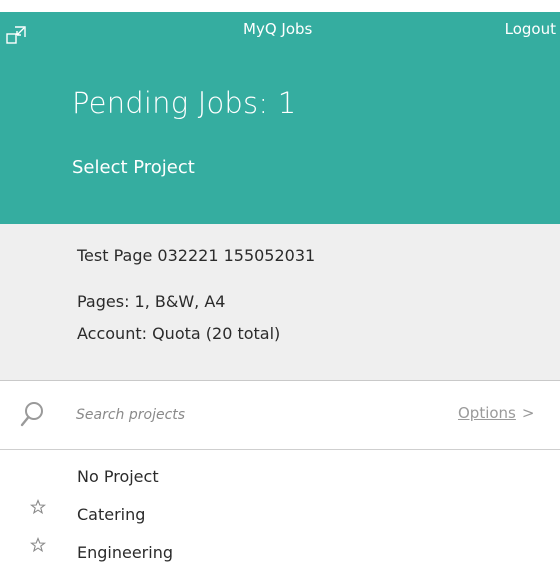 The width and height of the screenshot is (560, 577). What do you see at coordinates (179, 333) in the screenshot?
I see `job-account-info: Account: Quota (20 total)` at bounding box center [179, 333].